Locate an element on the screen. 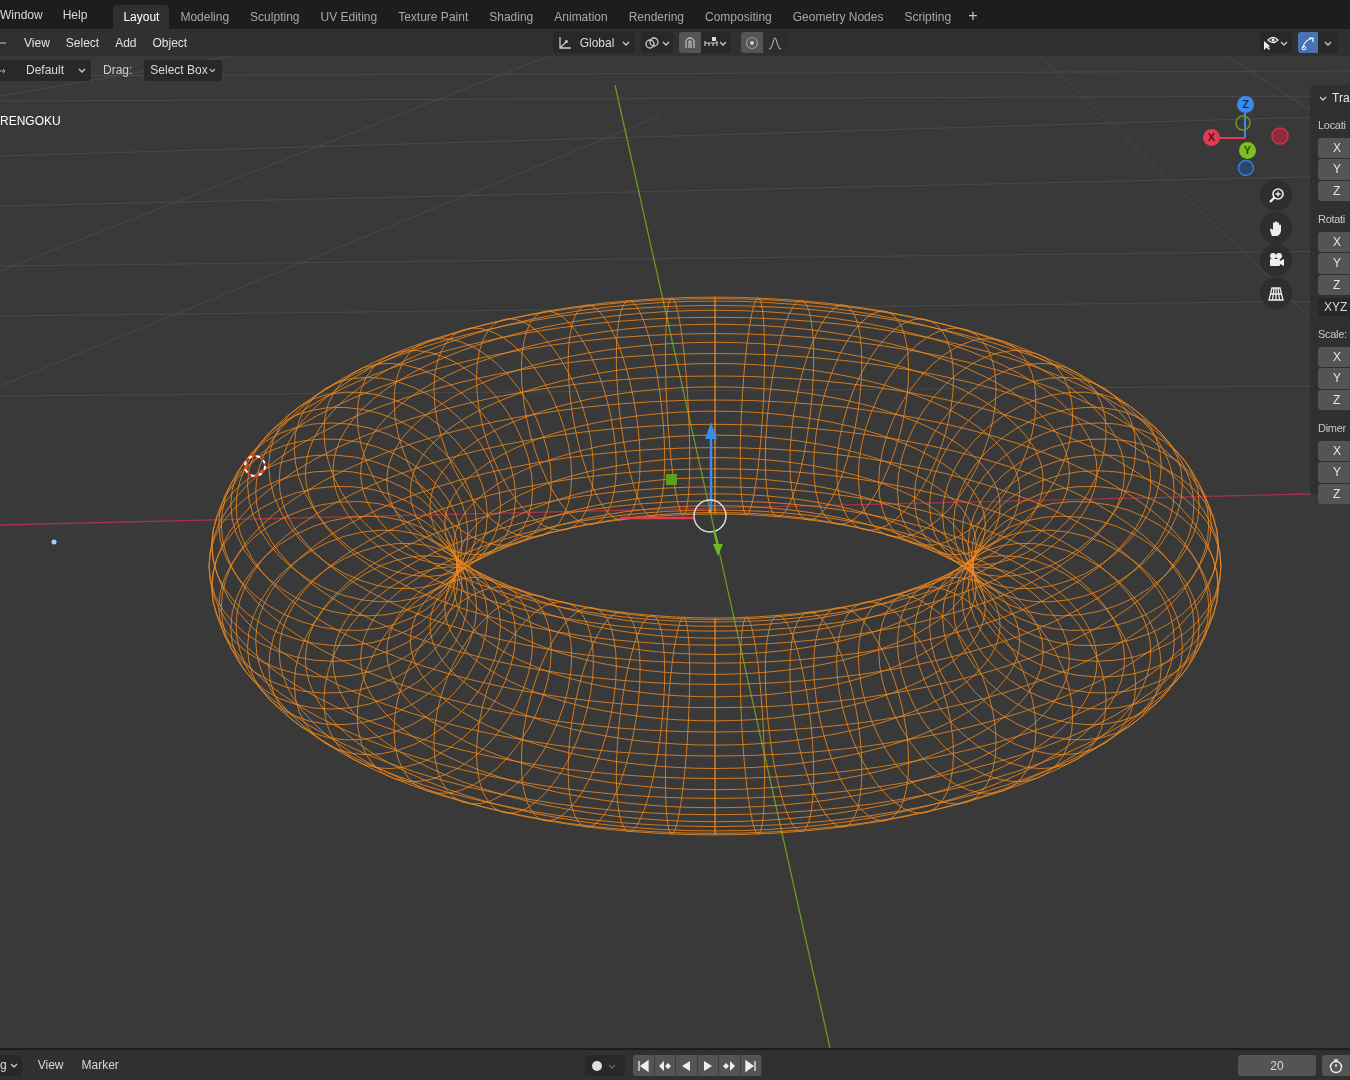 The width and height of the screenshot is (1350, 1080). snap-toggle is located at coordinates (690, 42).